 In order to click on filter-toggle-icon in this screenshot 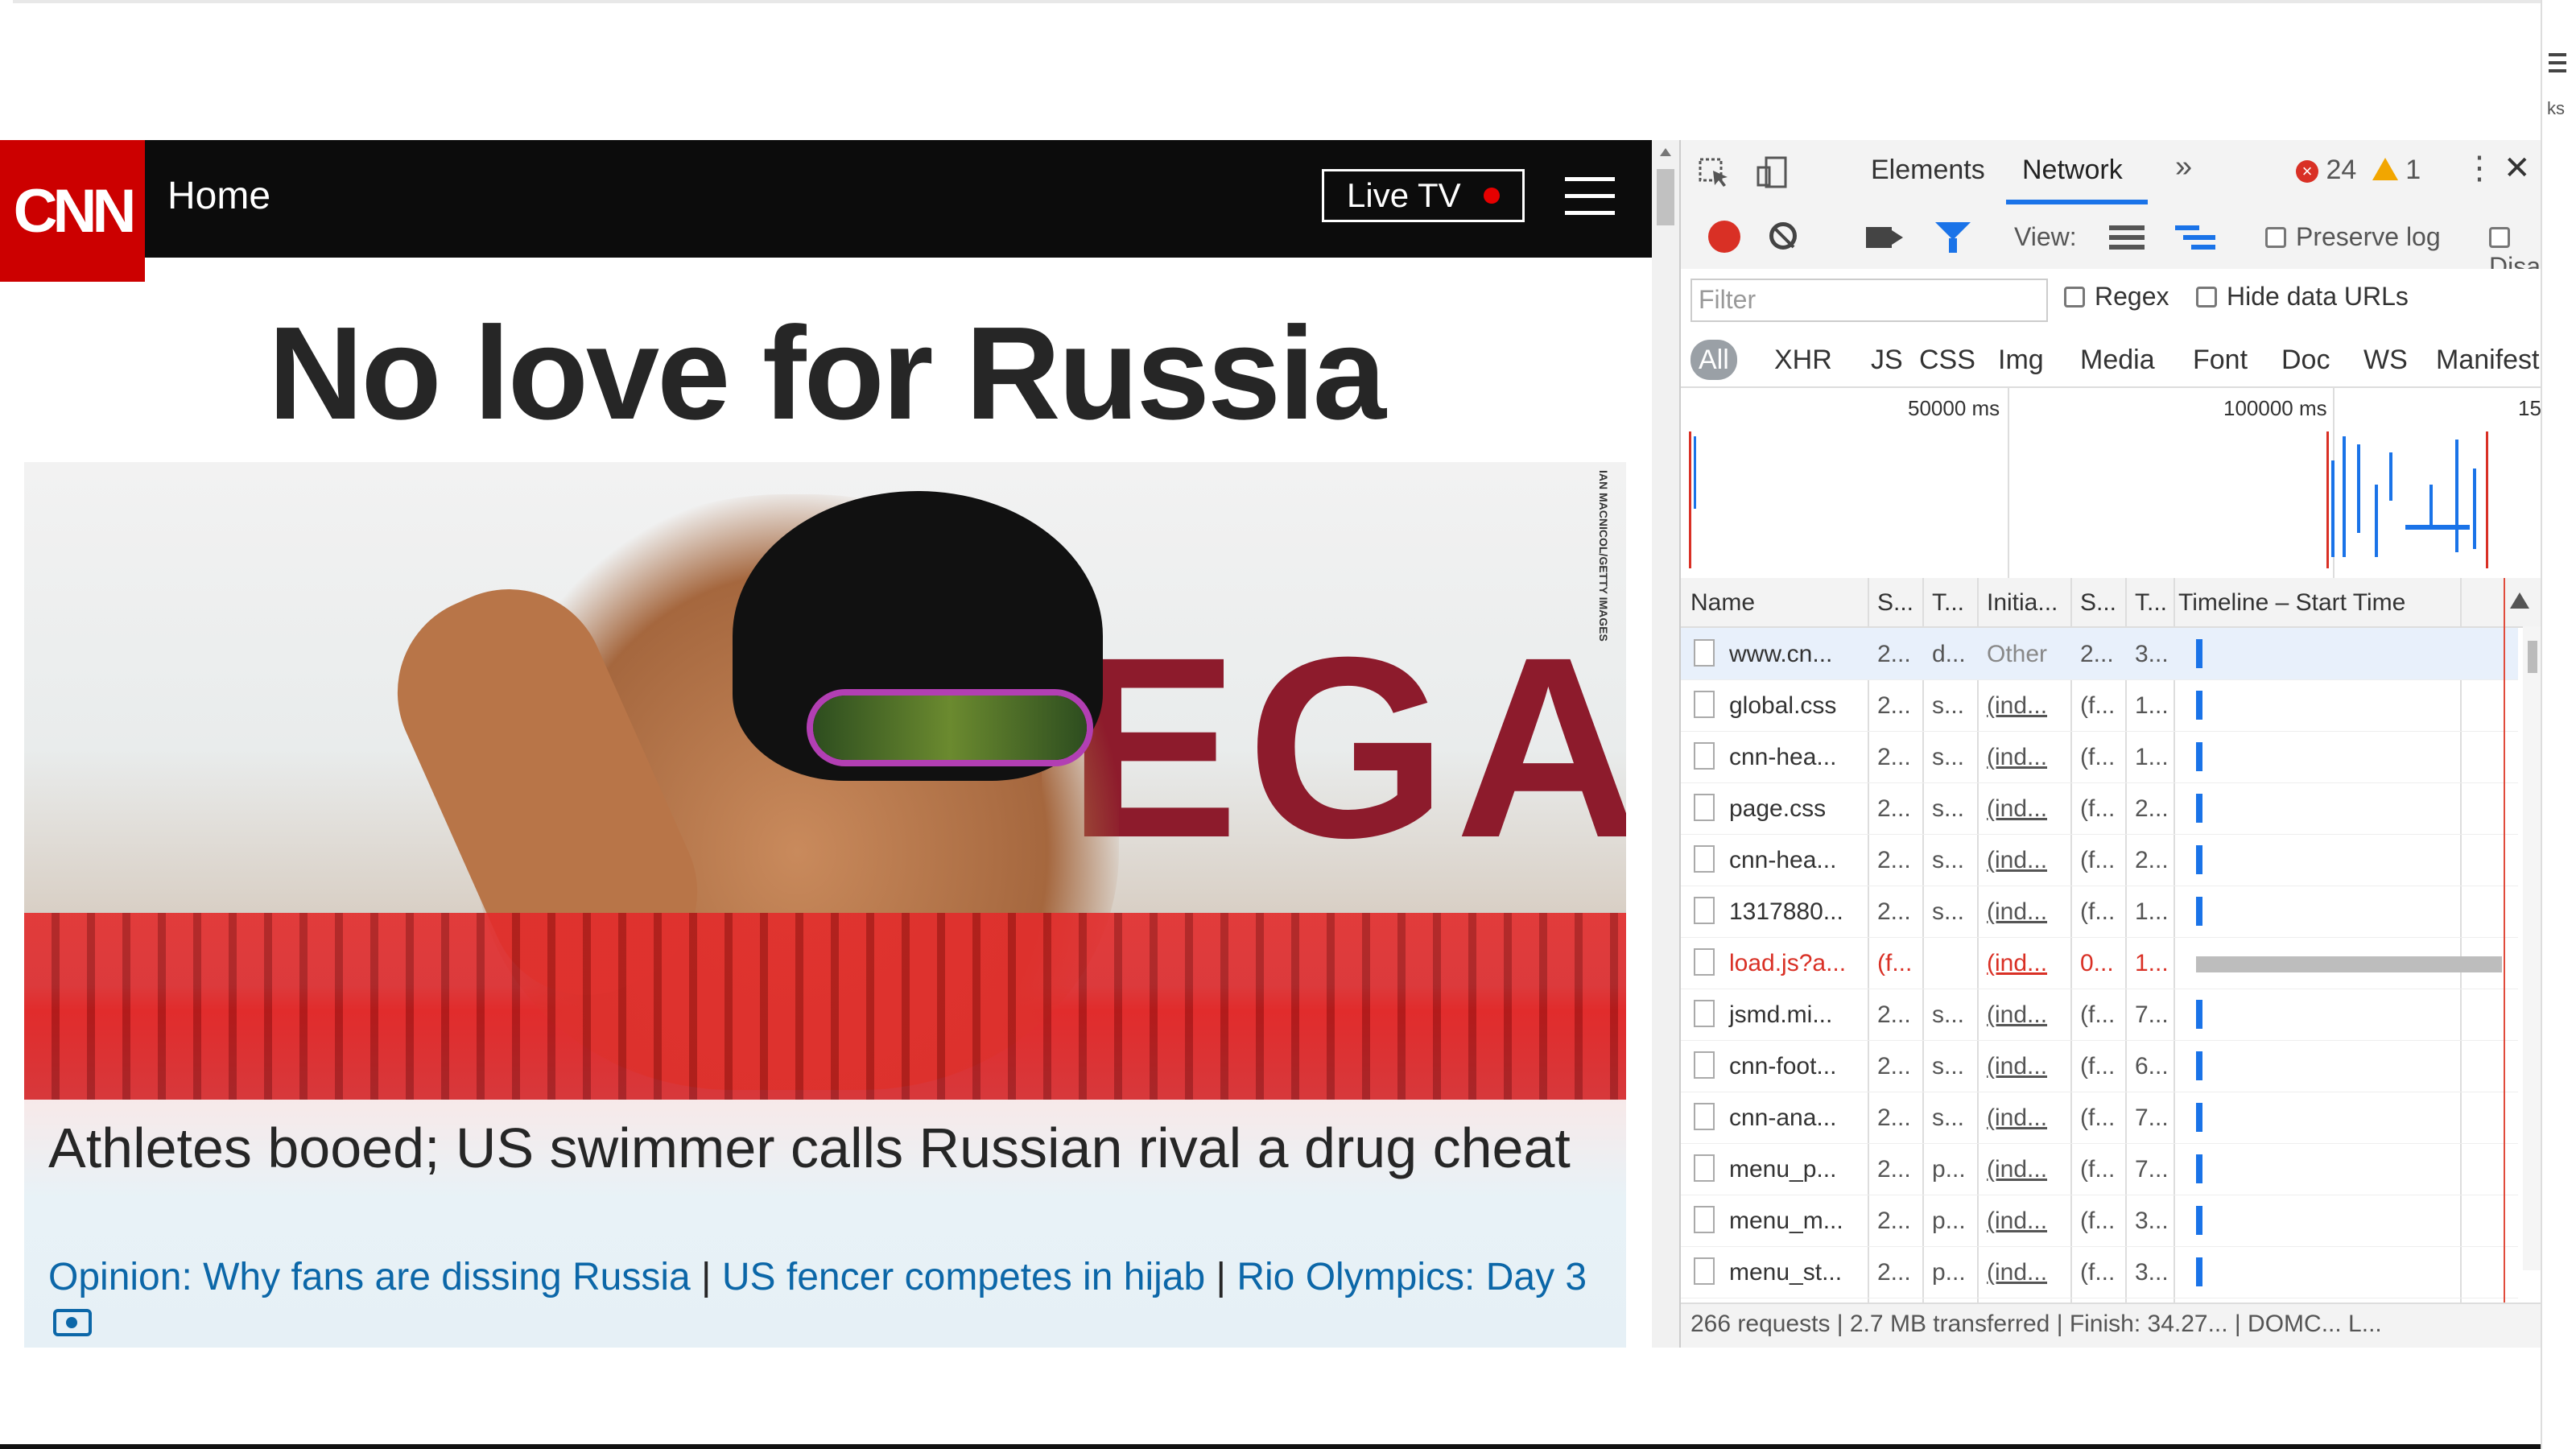, I will do `click(1953, 237)`.